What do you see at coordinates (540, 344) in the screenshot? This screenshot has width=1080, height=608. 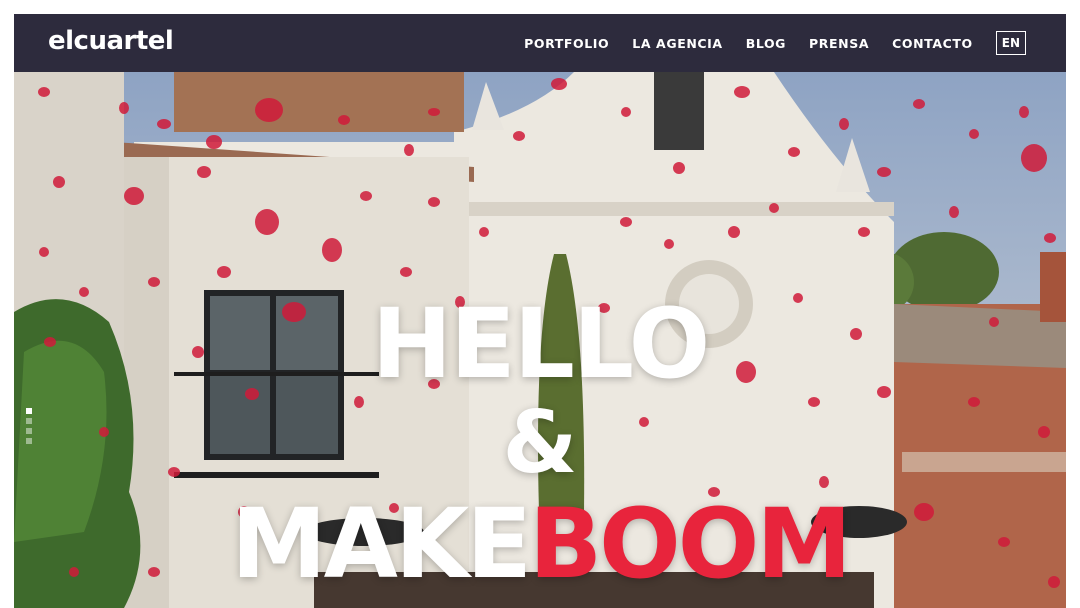 I see `headline-hello: HELLO` at bounding box center [540, 344].